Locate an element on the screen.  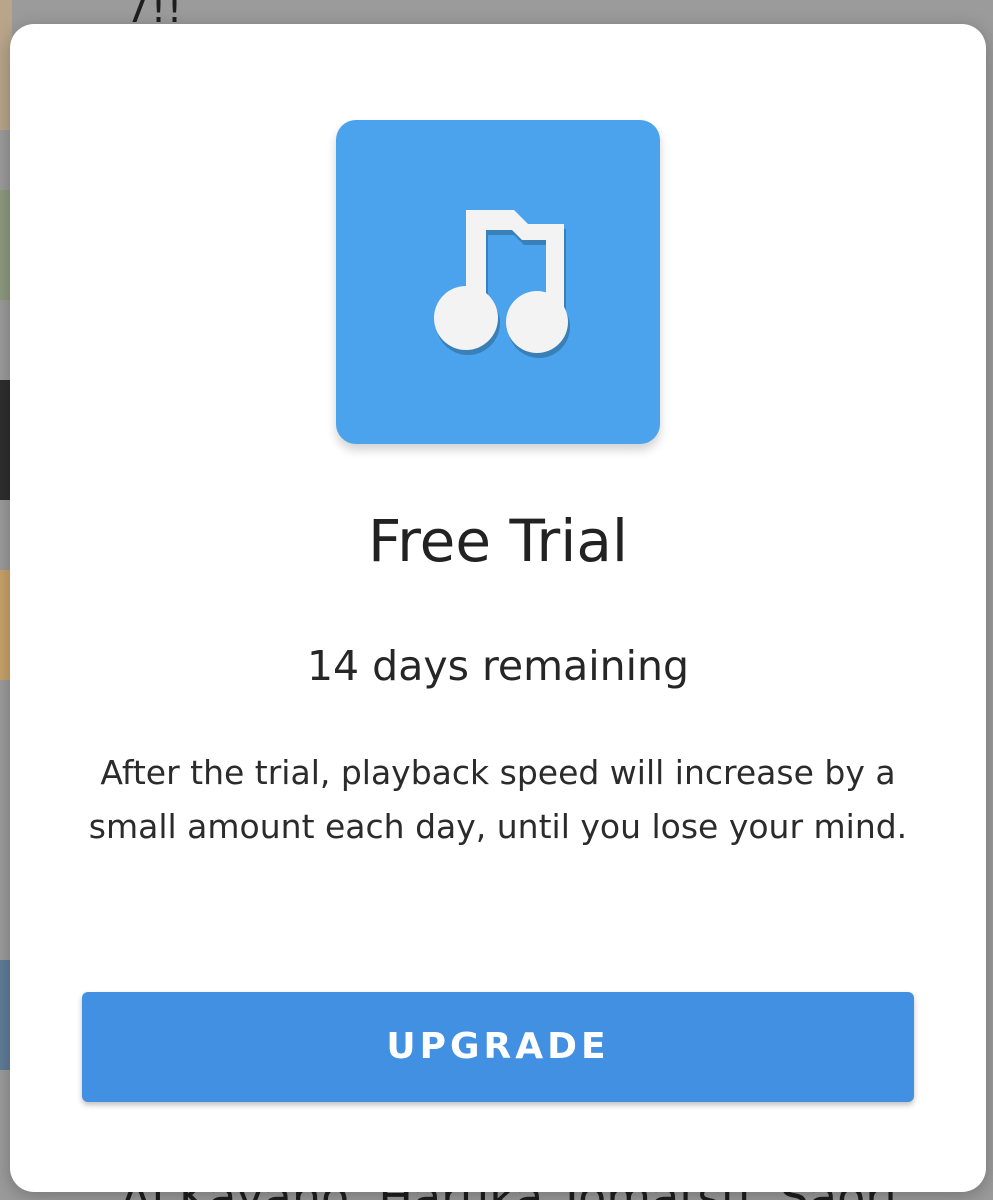
app-icon is located at coordinates (498, 282).